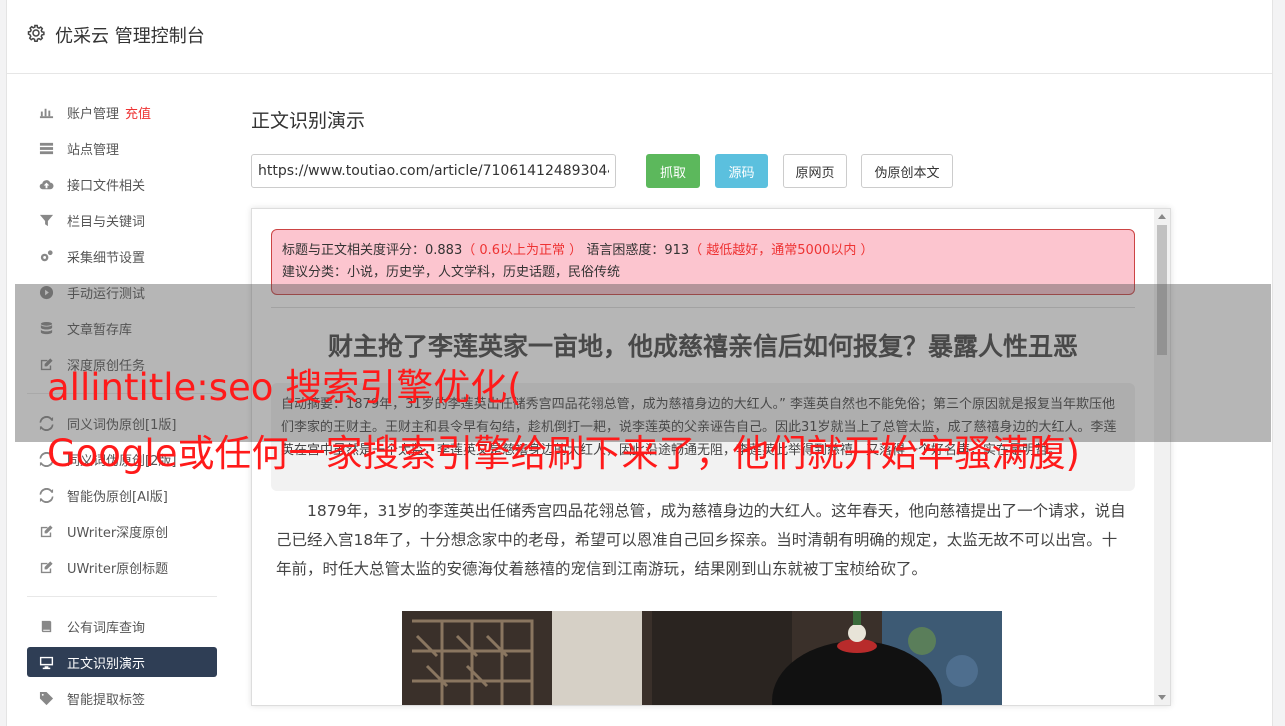 The width and height of the screenshot is (1285, 726). Describe the element at coordinates (451, 272) in the screenshot. I see `category-line: 建议分类：小说，历史学，人文学科，历史话题，民俗传统` at that location.